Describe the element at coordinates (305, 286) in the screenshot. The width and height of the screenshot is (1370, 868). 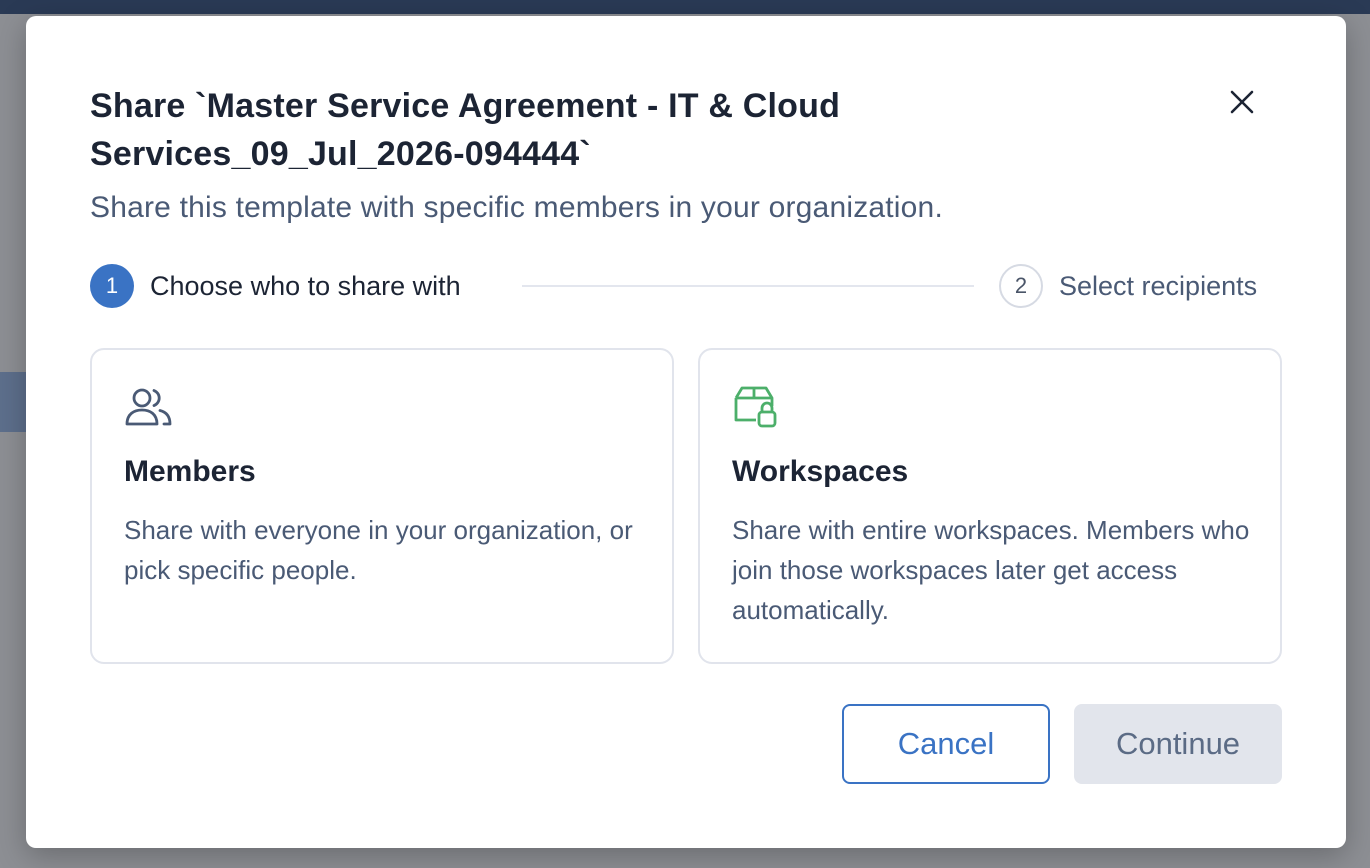
I see `step-1-label: Choose who to share with` at that location.